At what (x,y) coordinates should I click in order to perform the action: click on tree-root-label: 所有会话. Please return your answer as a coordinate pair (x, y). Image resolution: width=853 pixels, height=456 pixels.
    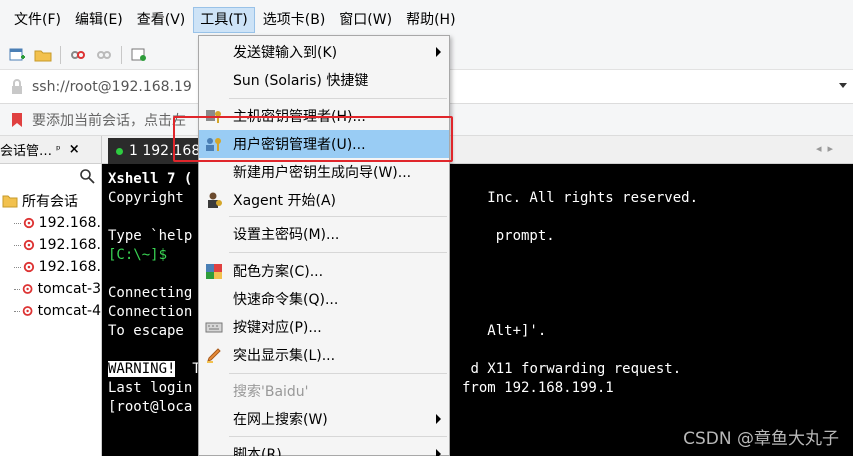
    Looking at the image, I should click on (50, 202).